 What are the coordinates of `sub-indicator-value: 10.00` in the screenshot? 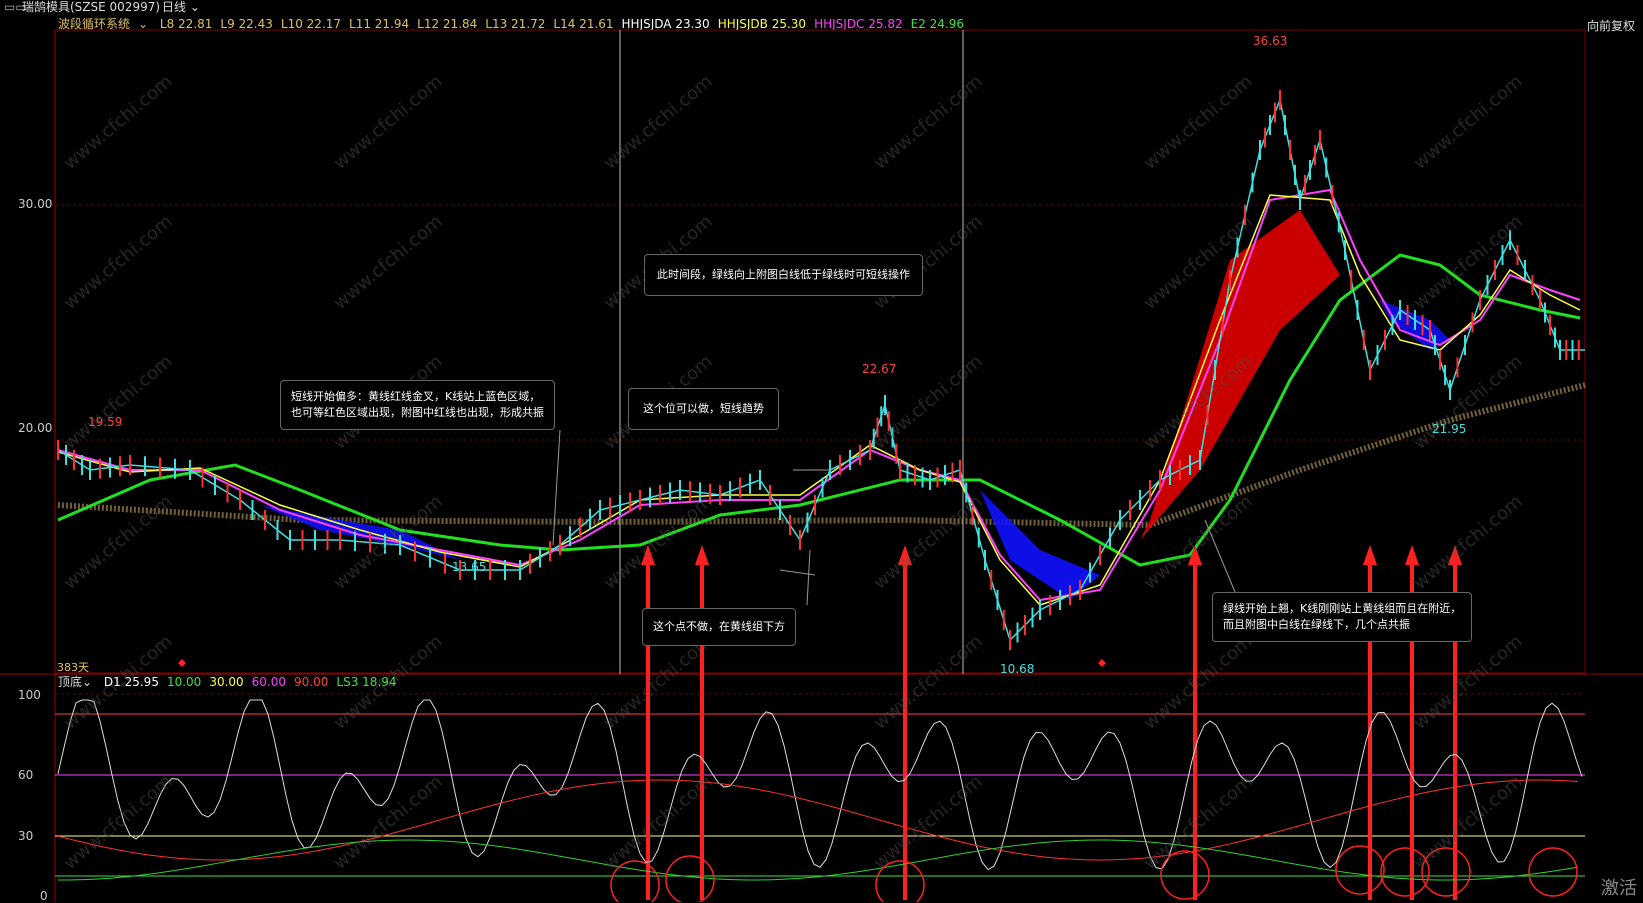 It's located at (184, 682).